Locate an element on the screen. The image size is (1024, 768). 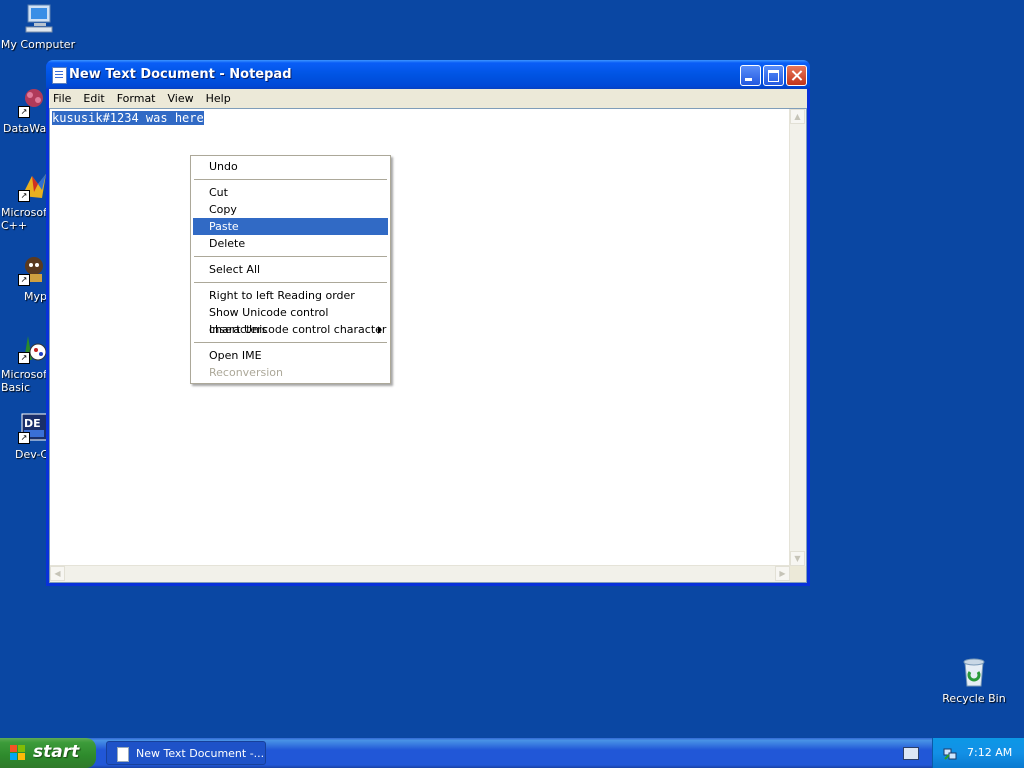
menu-item-rtl-reading-order: Right to left Reading order is located at coordinates (290, 295).